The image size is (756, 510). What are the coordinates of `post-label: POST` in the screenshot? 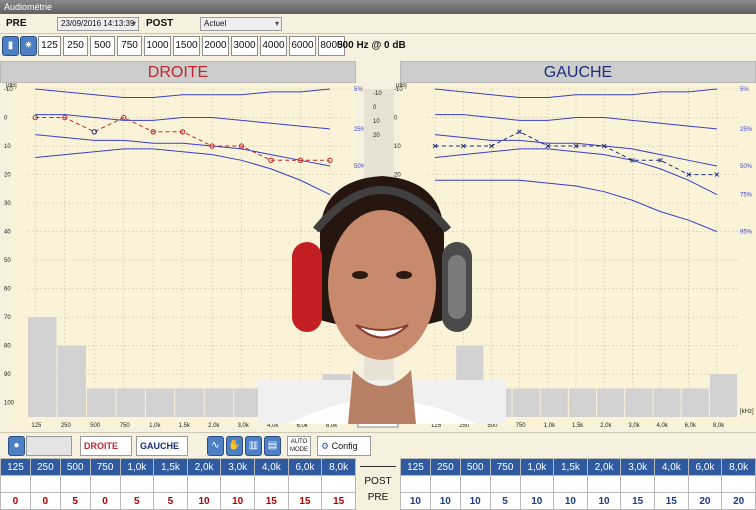 It's located at (160, 23).